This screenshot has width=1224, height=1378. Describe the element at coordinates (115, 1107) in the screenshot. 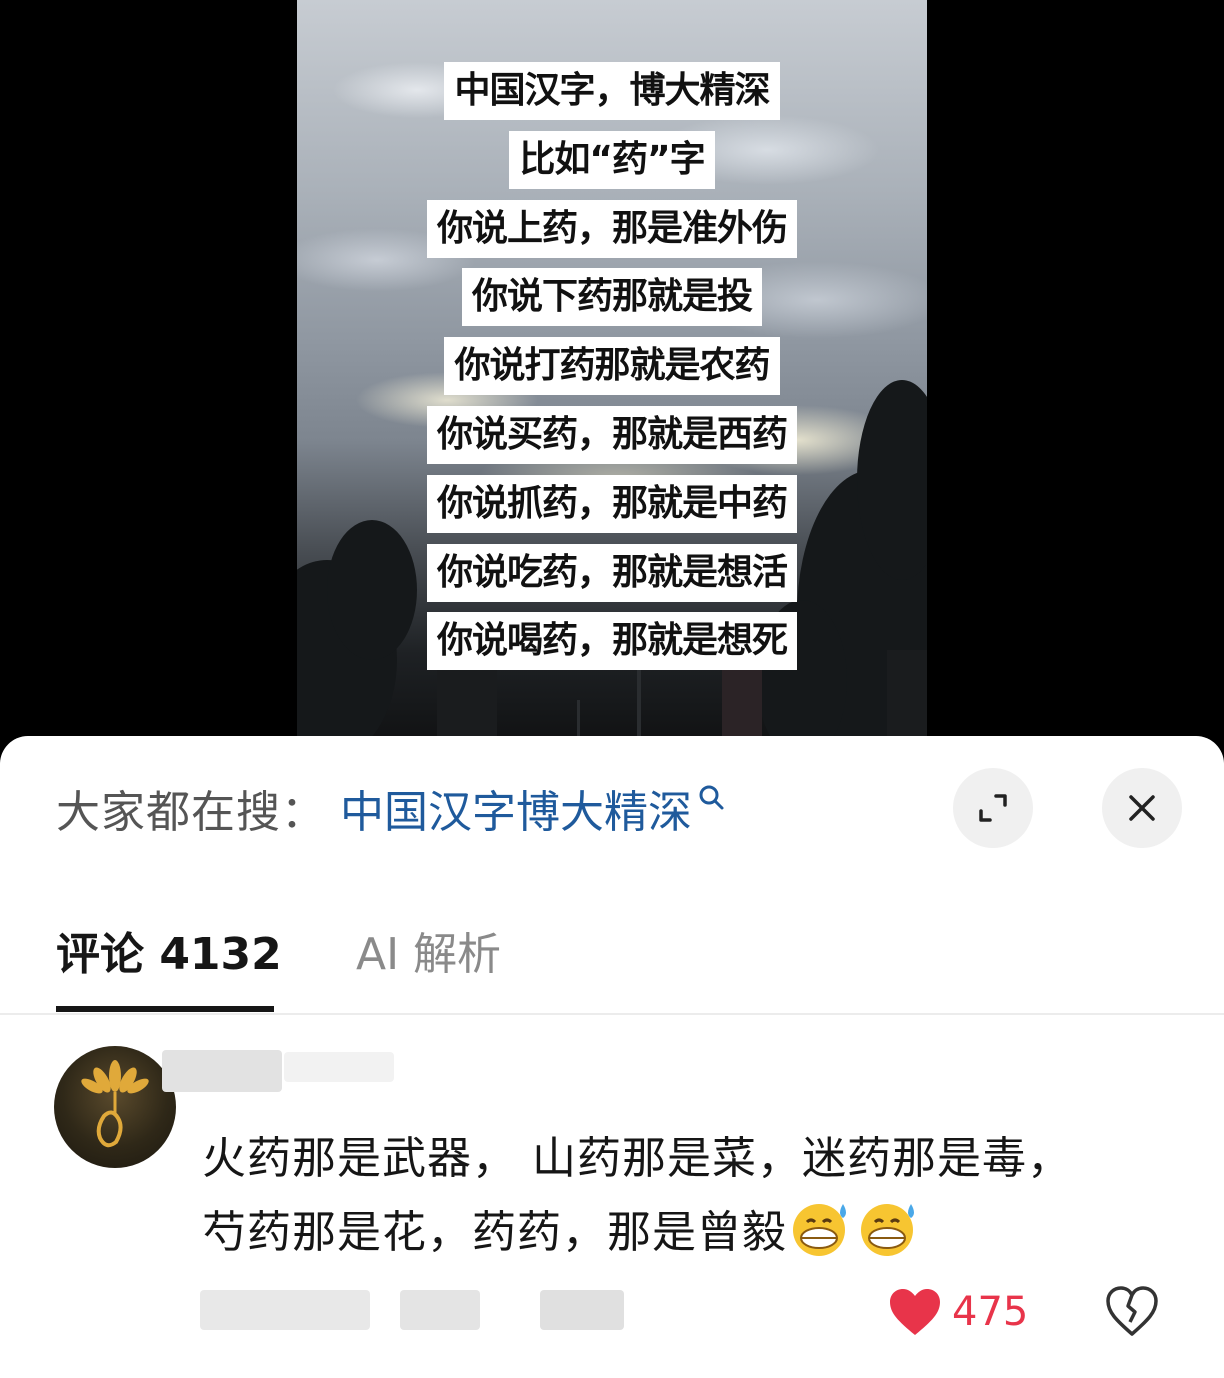

I see `avatar` at that location.